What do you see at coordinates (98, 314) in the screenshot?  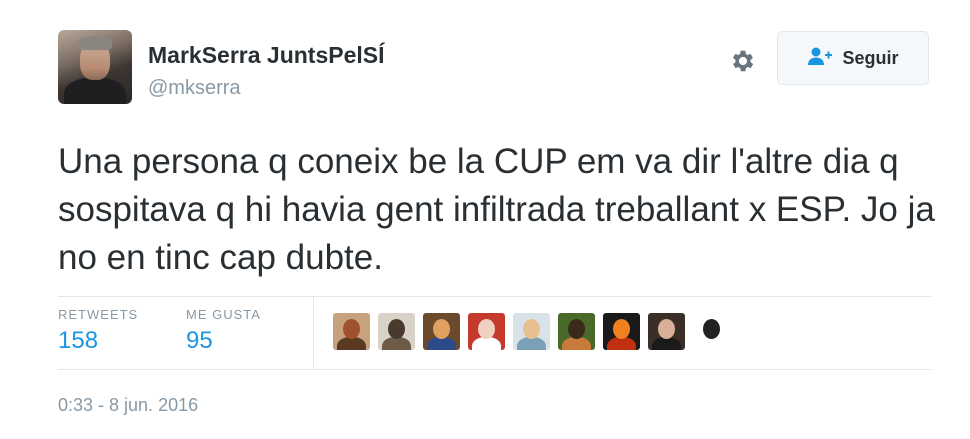 I see `retweets-label: RETWEETS` at bounding box center [98, 314].